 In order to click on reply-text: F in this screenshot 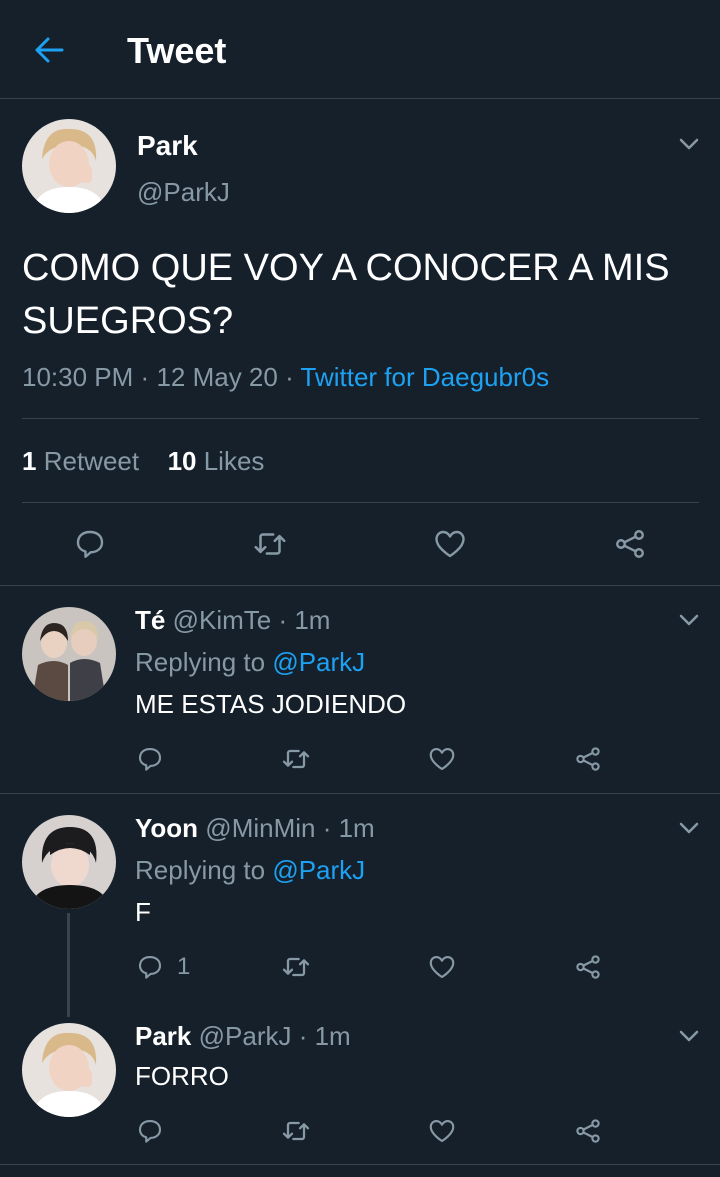, I will do `click(143, 912)`.